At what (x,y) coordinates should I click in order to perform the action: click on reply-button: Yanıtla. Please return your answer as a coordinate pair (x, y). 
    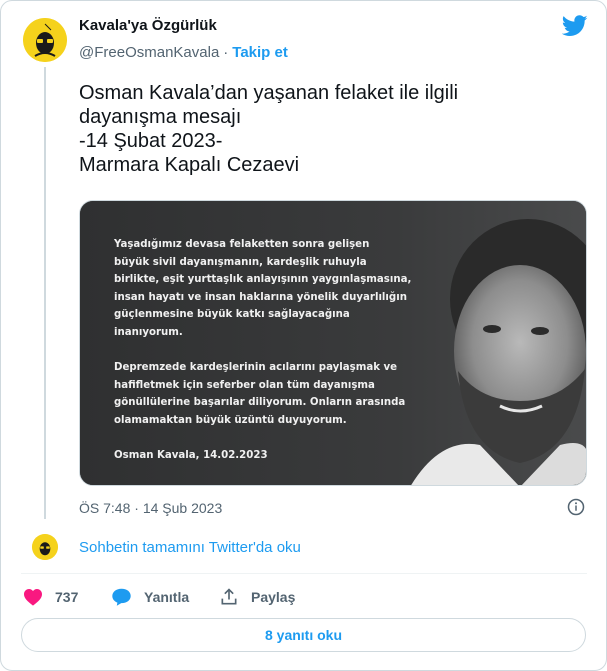
    Looking at the image, I should click on (150, 597).